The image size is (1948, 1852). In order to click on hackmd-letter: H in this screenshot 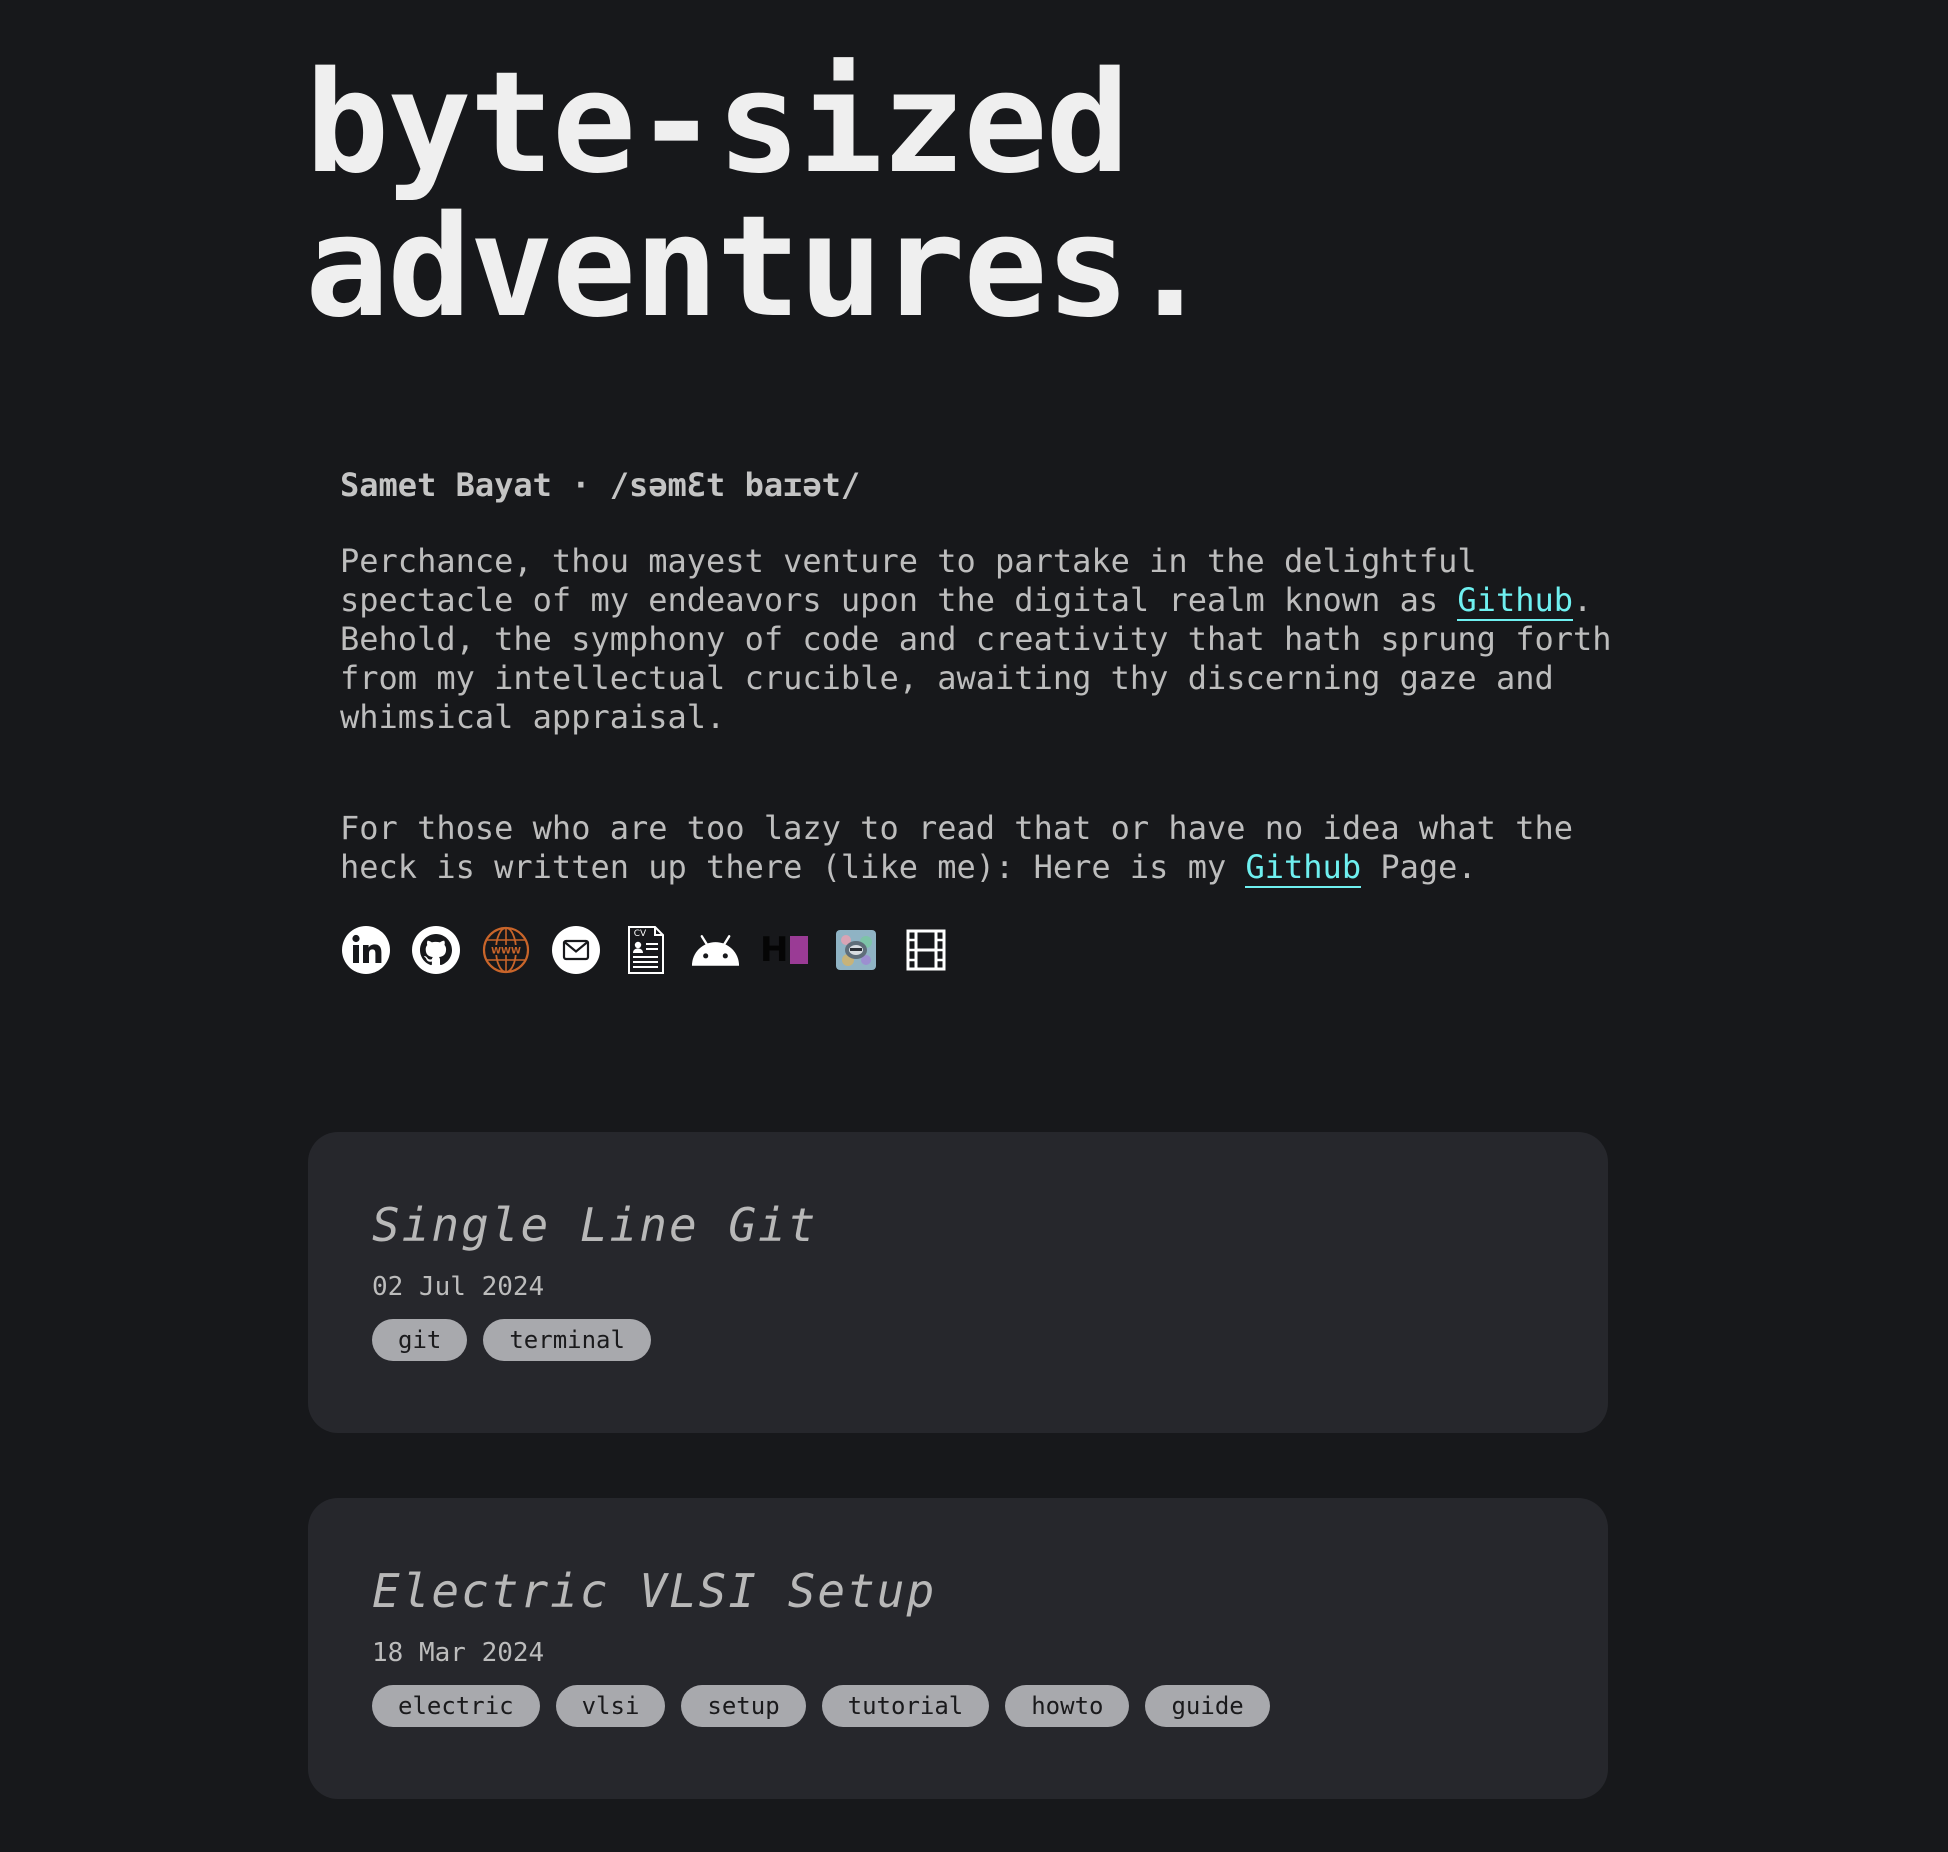, I will do `click(774, 950)`.